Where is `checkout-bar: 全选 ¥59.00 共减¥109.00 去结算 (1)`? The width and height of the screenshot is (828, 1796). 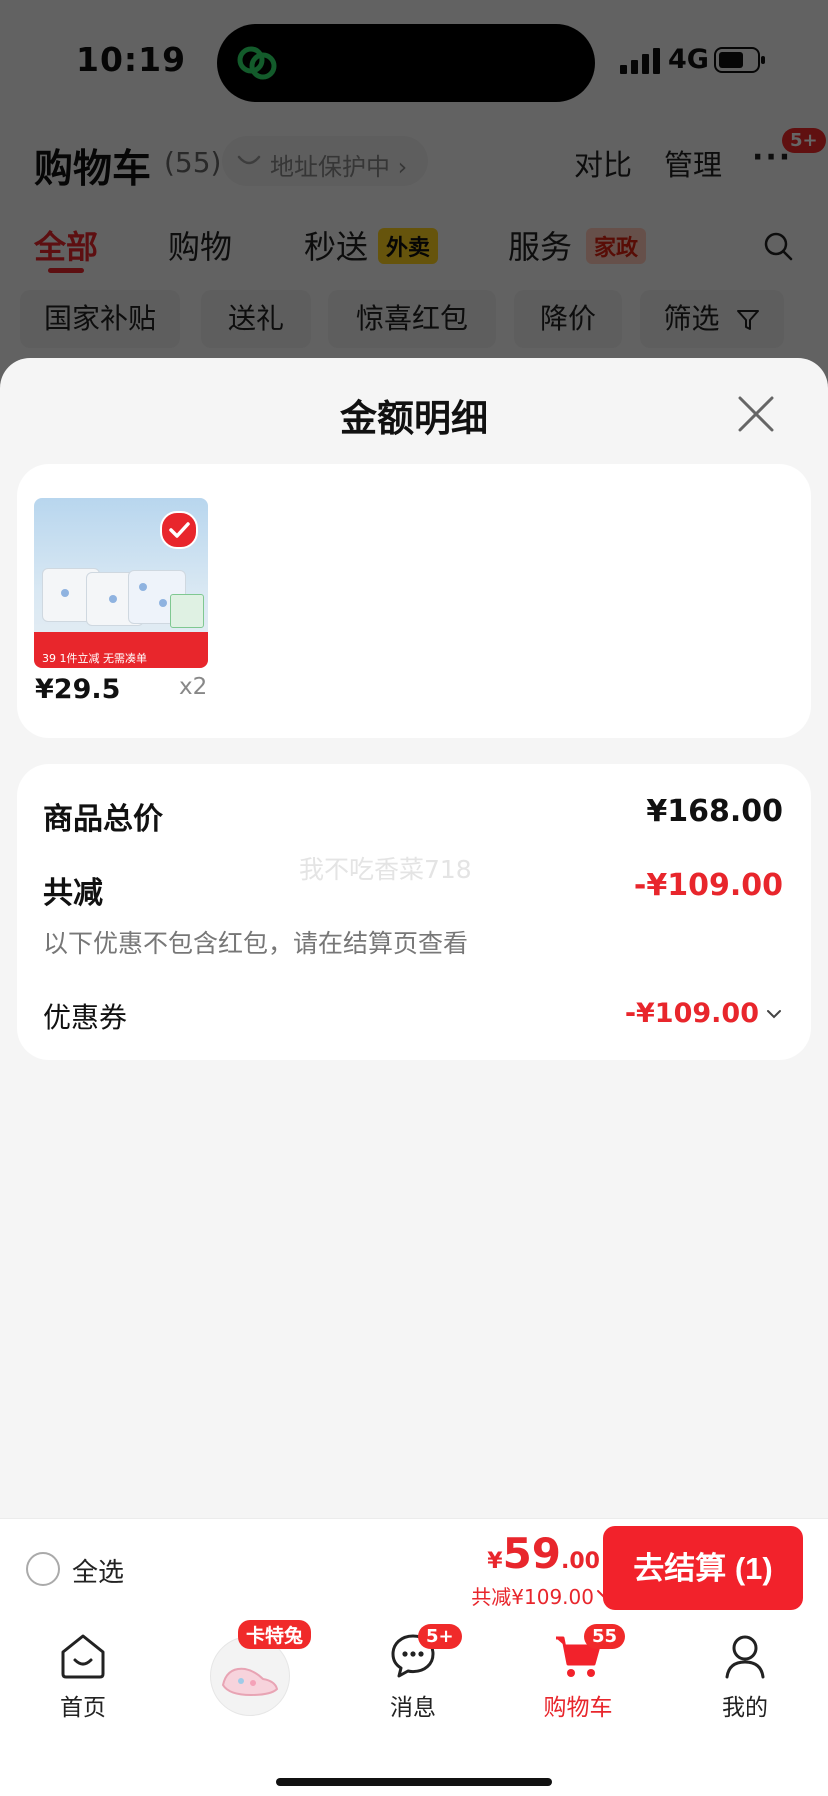 checkout-bar: 全选 ¥59.00 共减¥109.00 去结算 (1) is located at coordinates (414, 1567).